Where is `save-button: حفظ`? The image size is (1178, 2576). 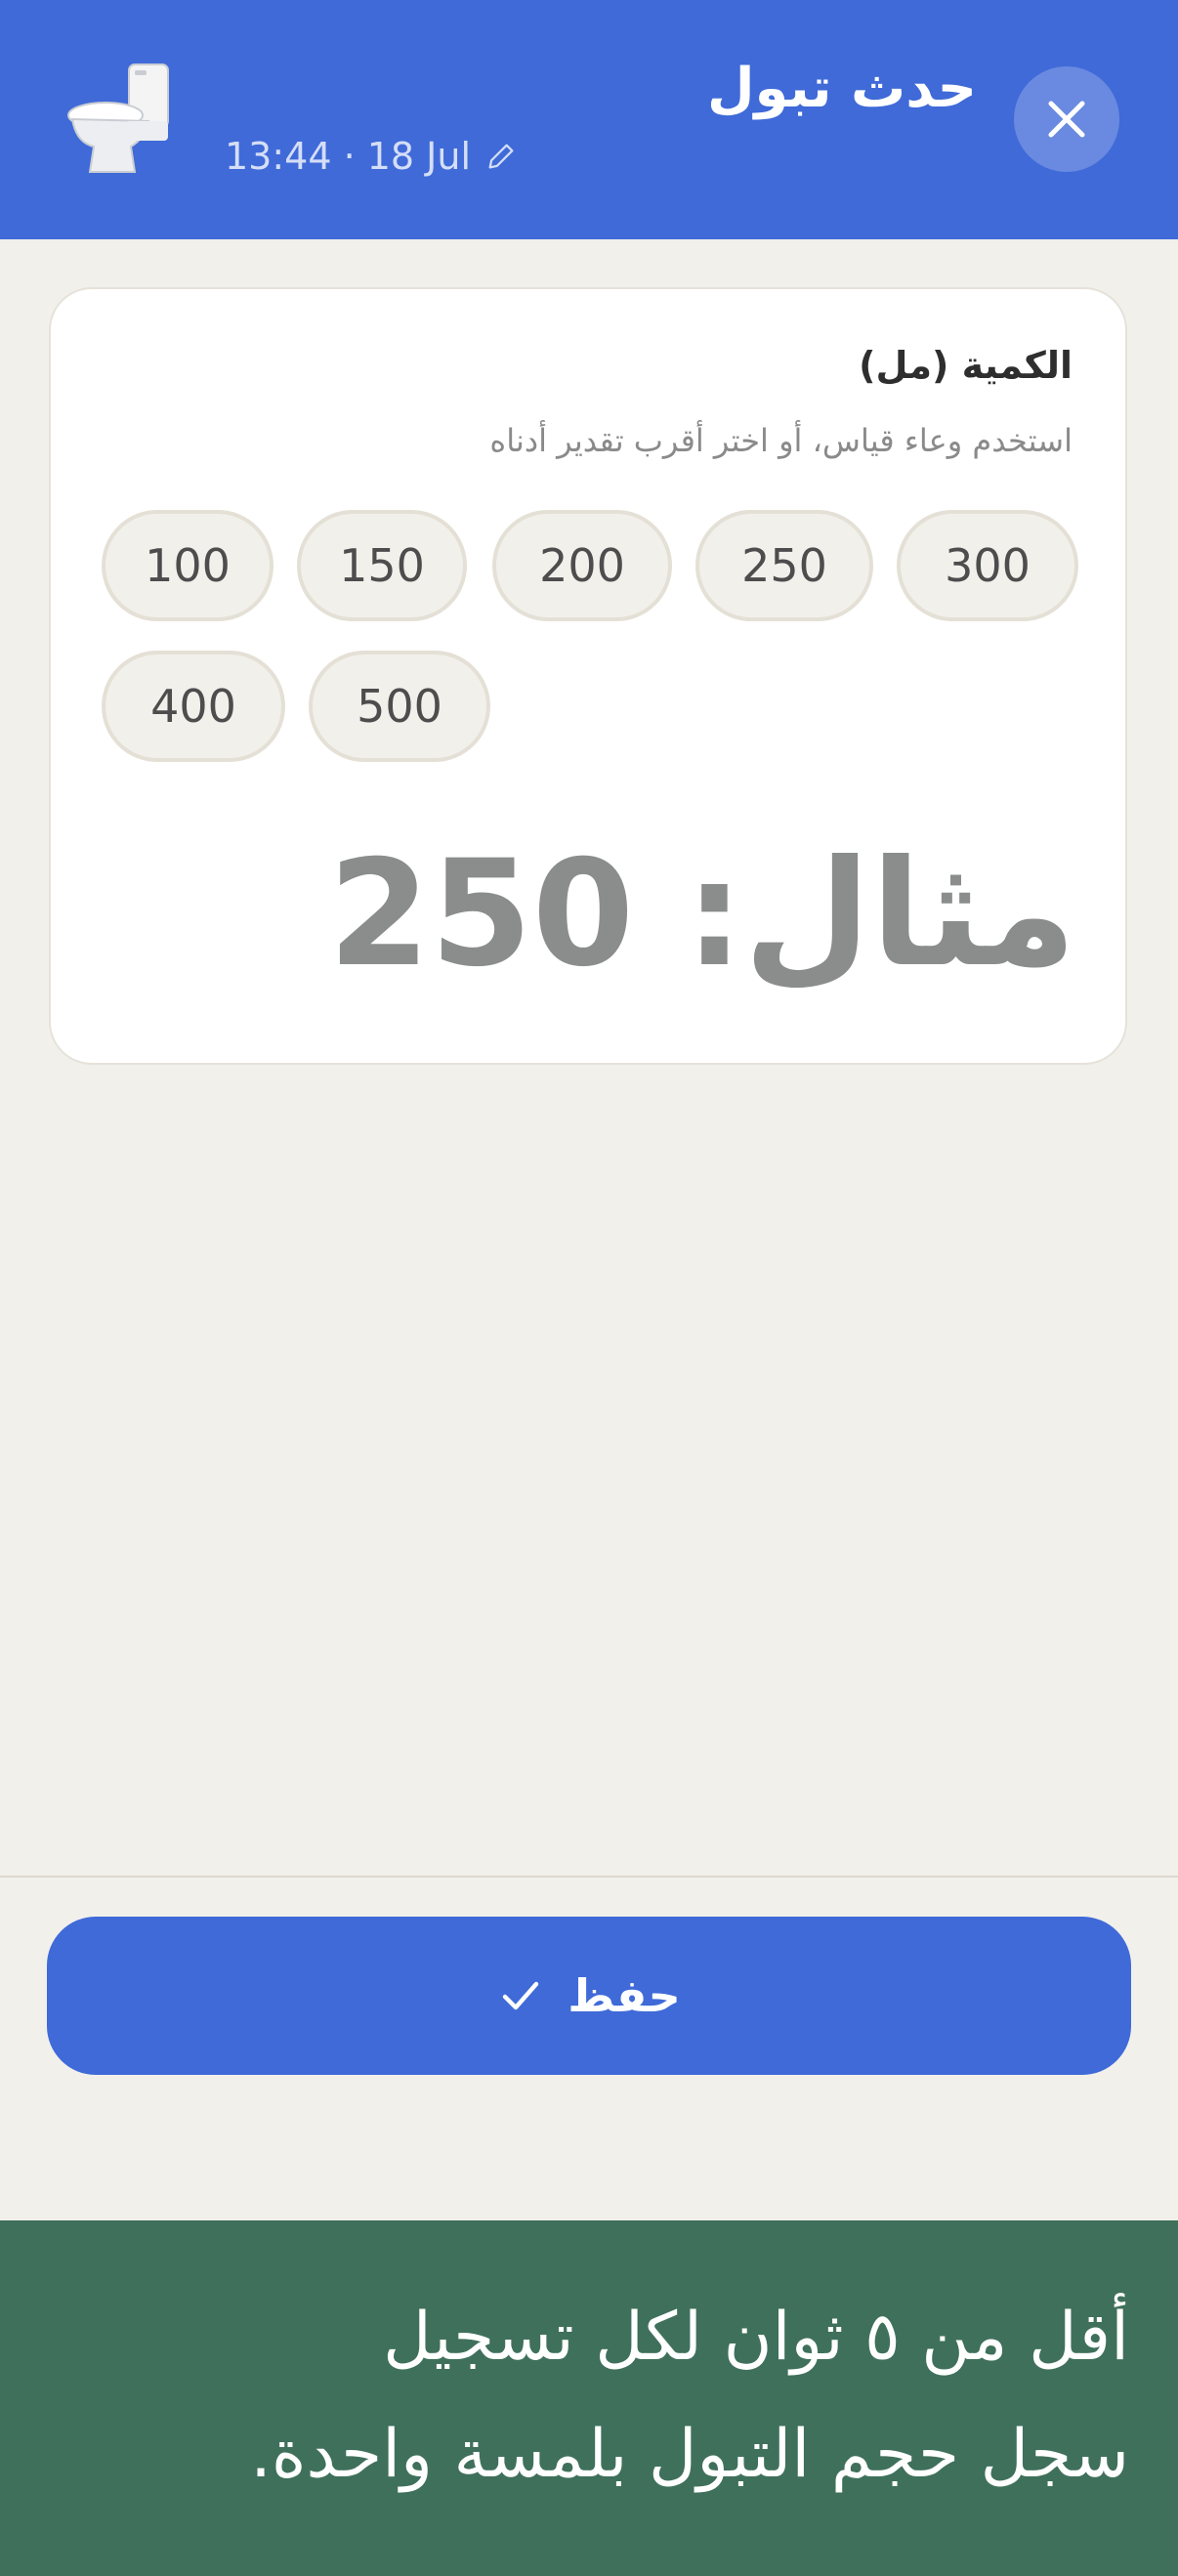
save-button: حفظ is located at coordinates (589, 1996).